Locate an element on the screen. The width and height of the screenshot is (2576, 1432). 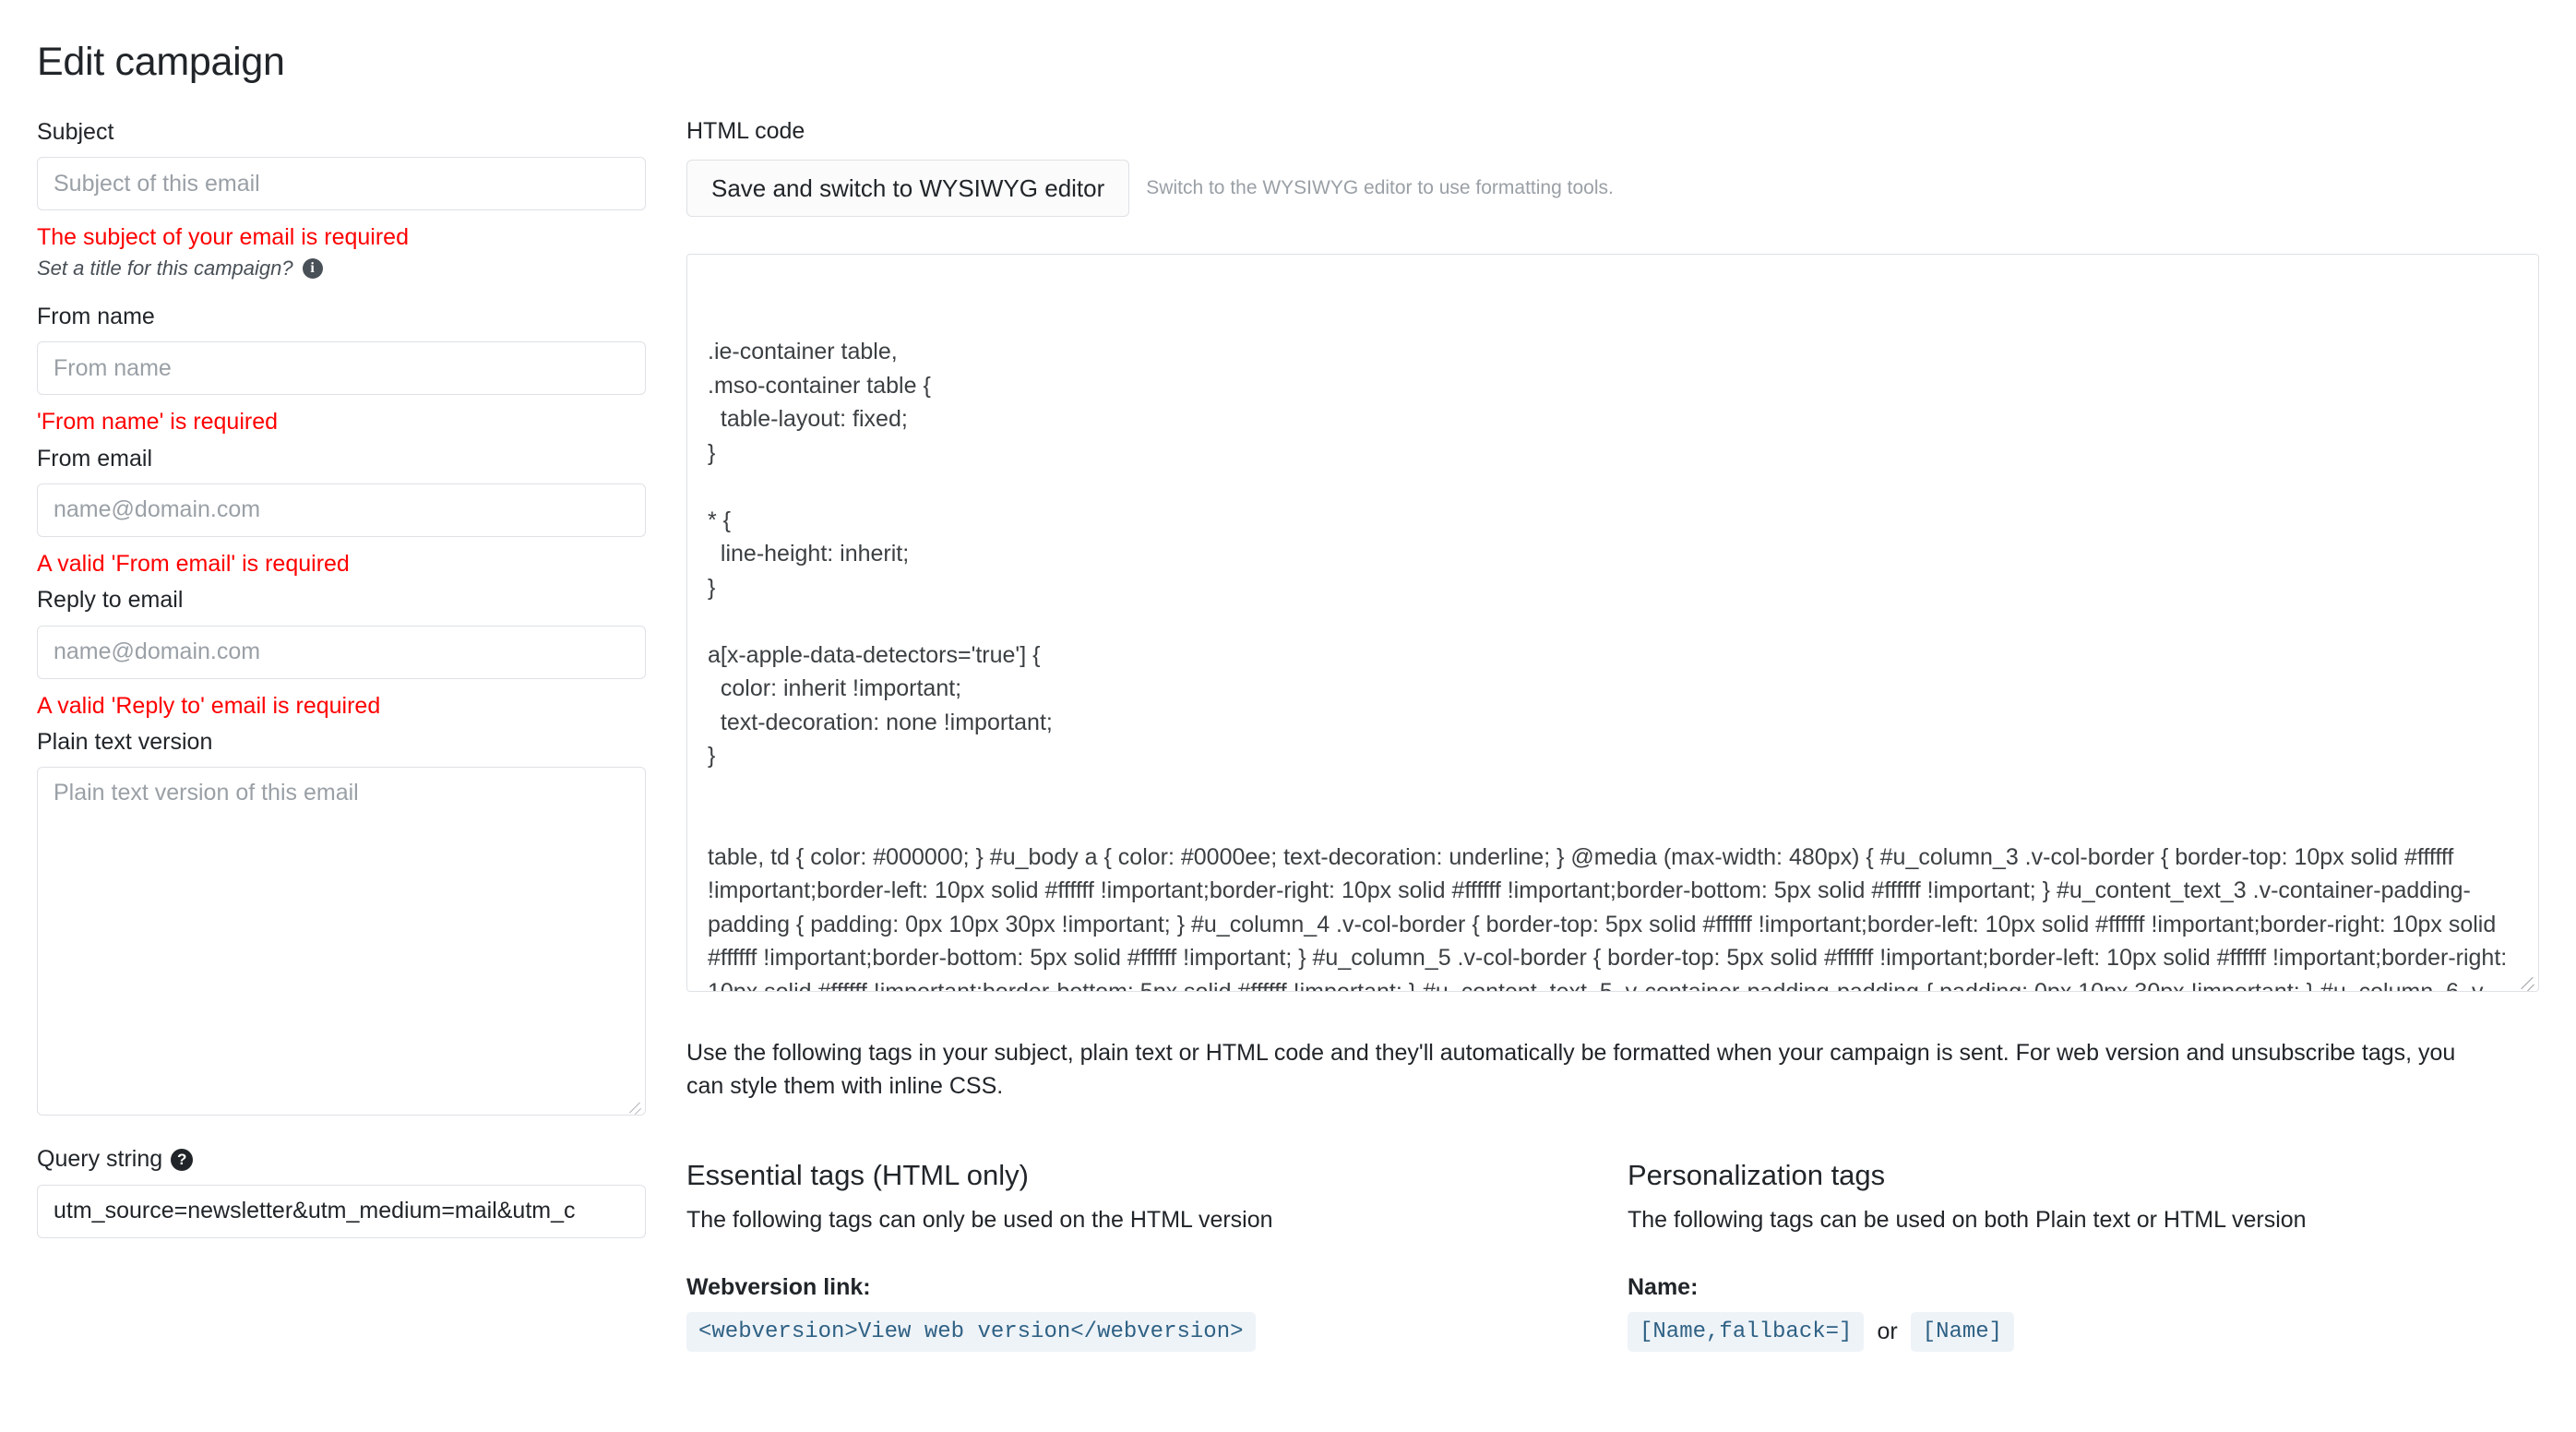
from-email-input is located at coordinates (342, 510).